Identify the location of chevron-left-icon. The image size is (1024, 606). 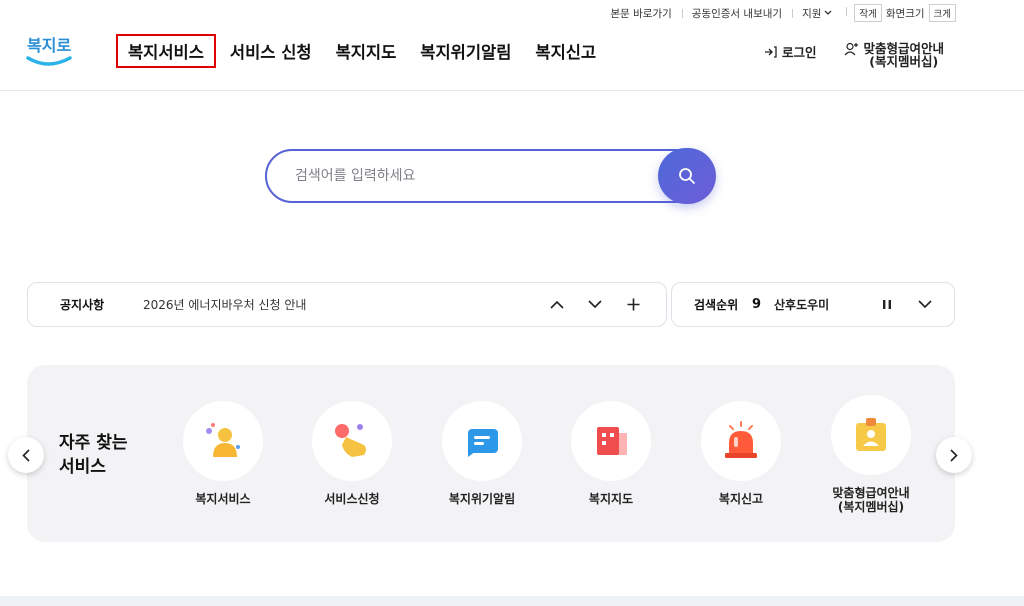
(26, 455).